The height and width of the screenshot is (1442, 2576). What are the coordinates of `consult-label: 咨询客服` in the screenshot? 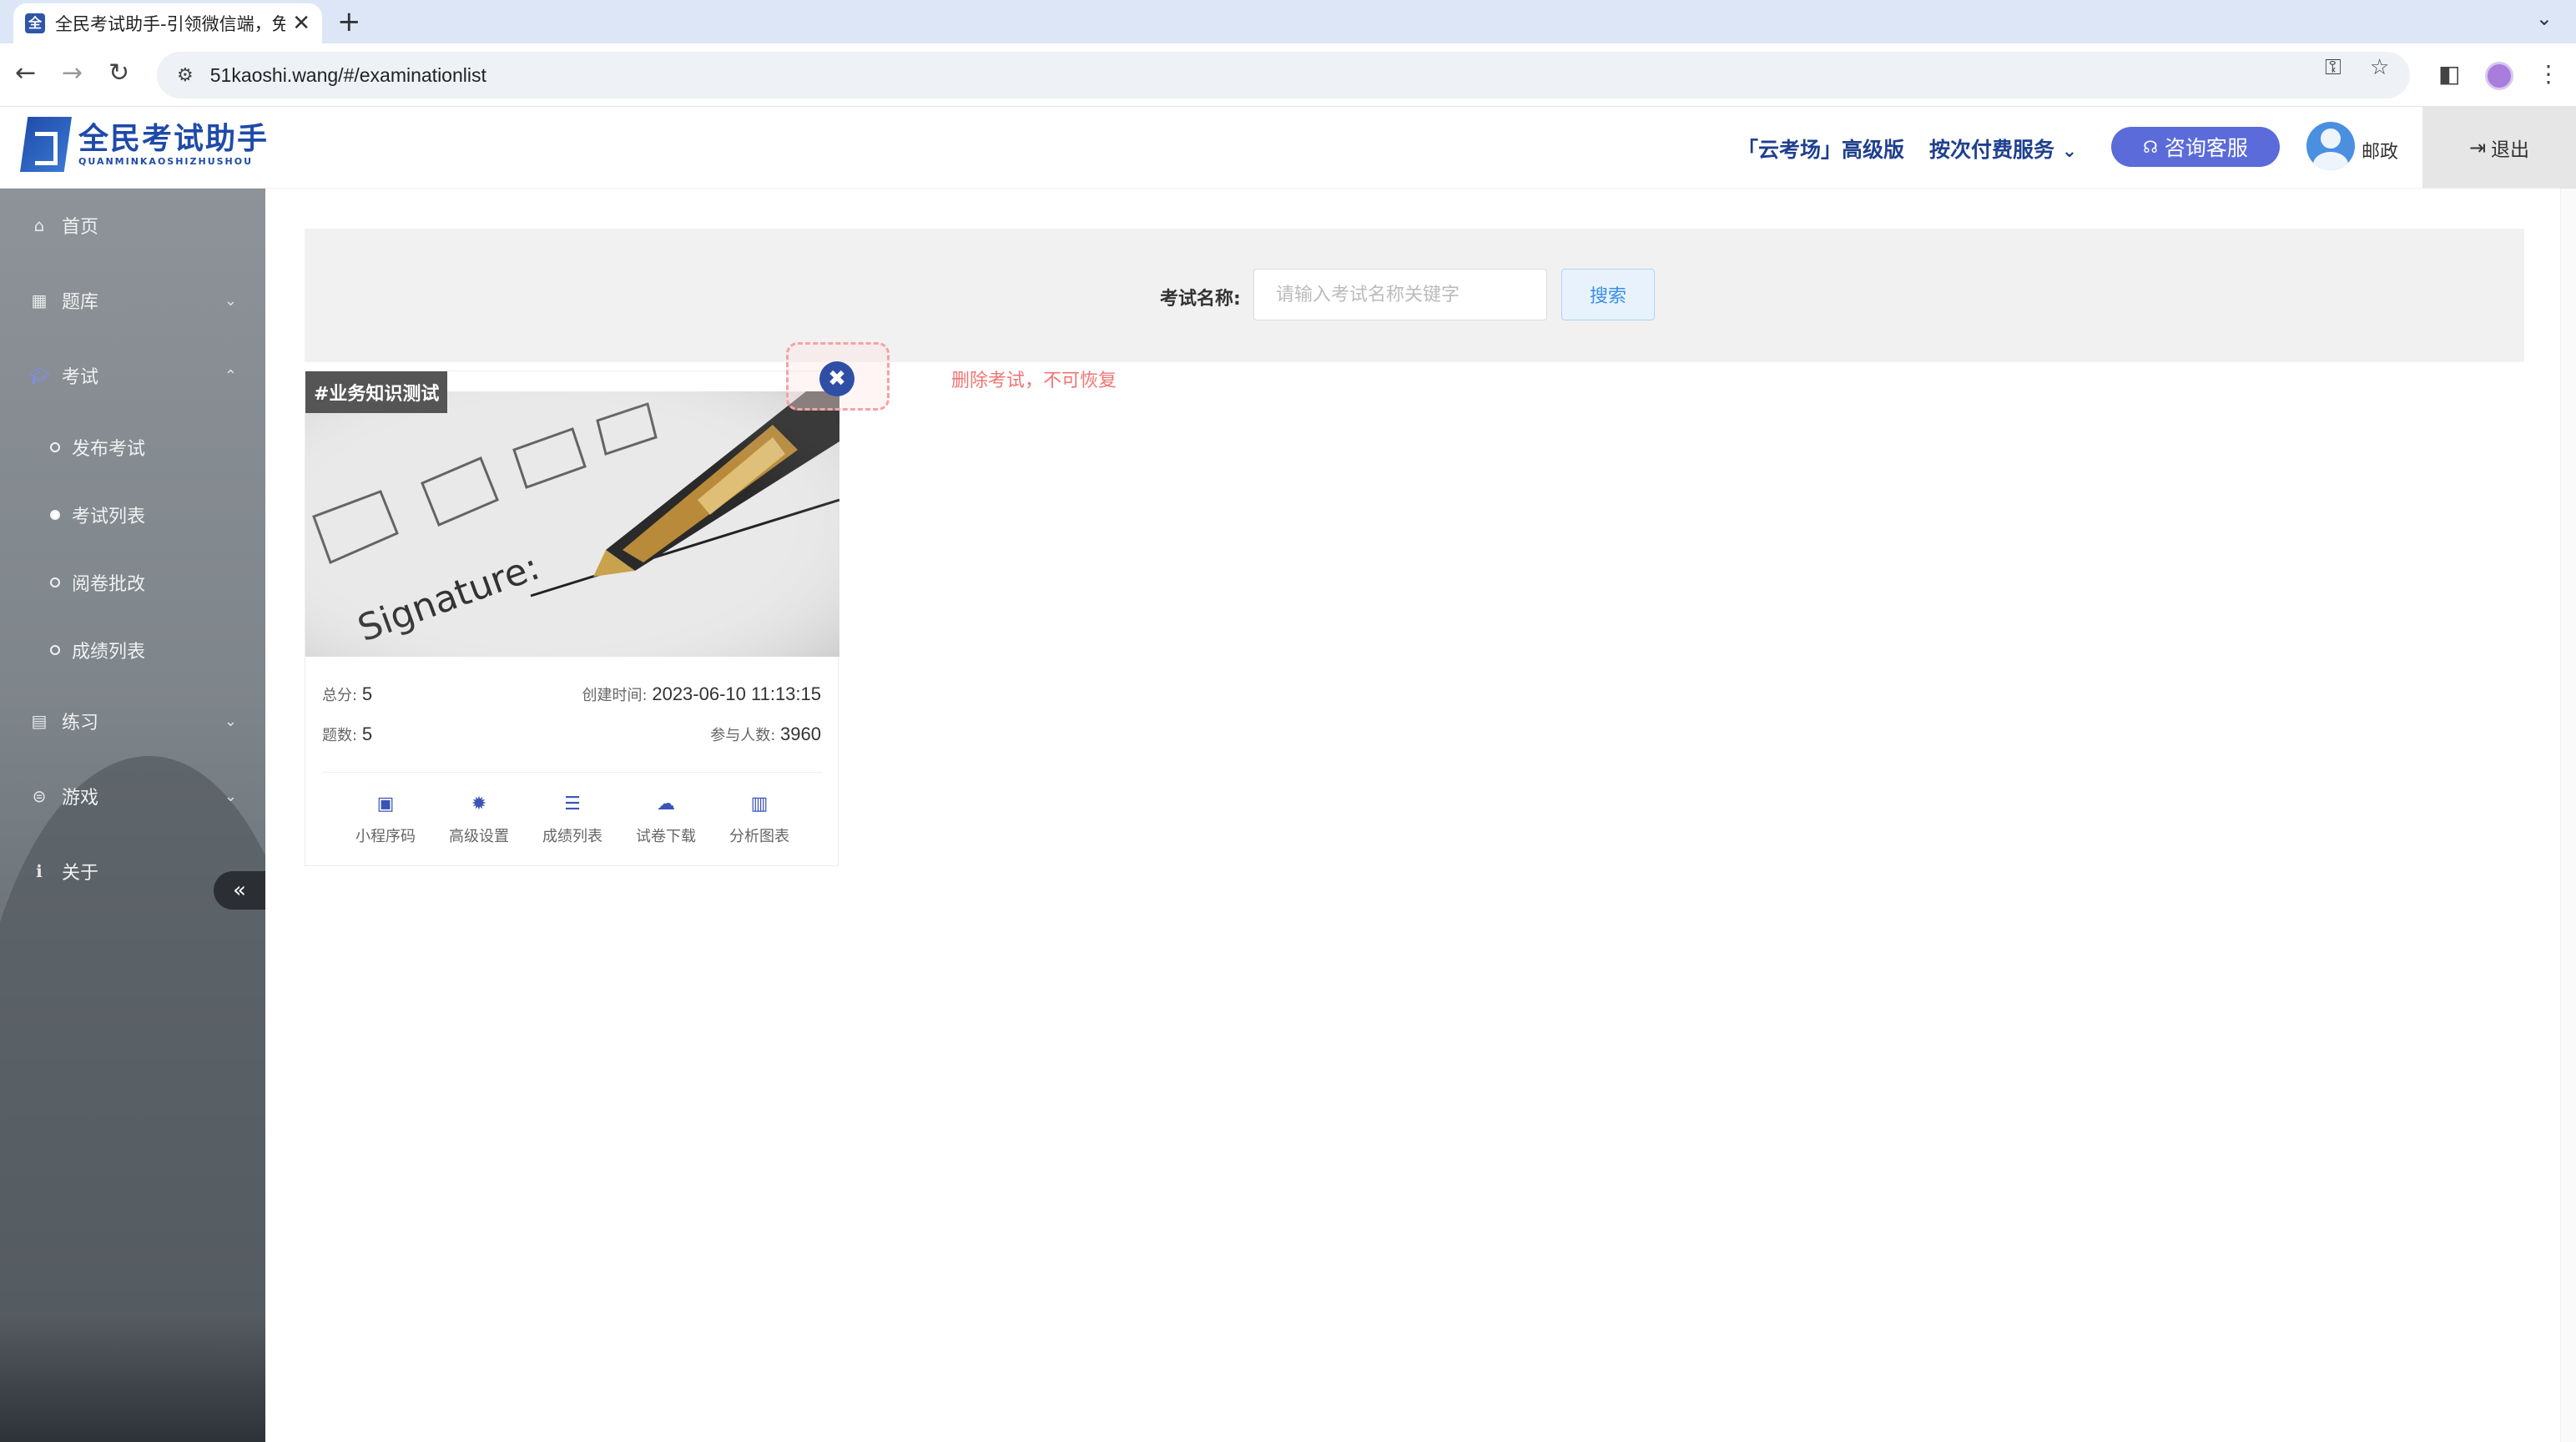 It's located at (2206, 148).